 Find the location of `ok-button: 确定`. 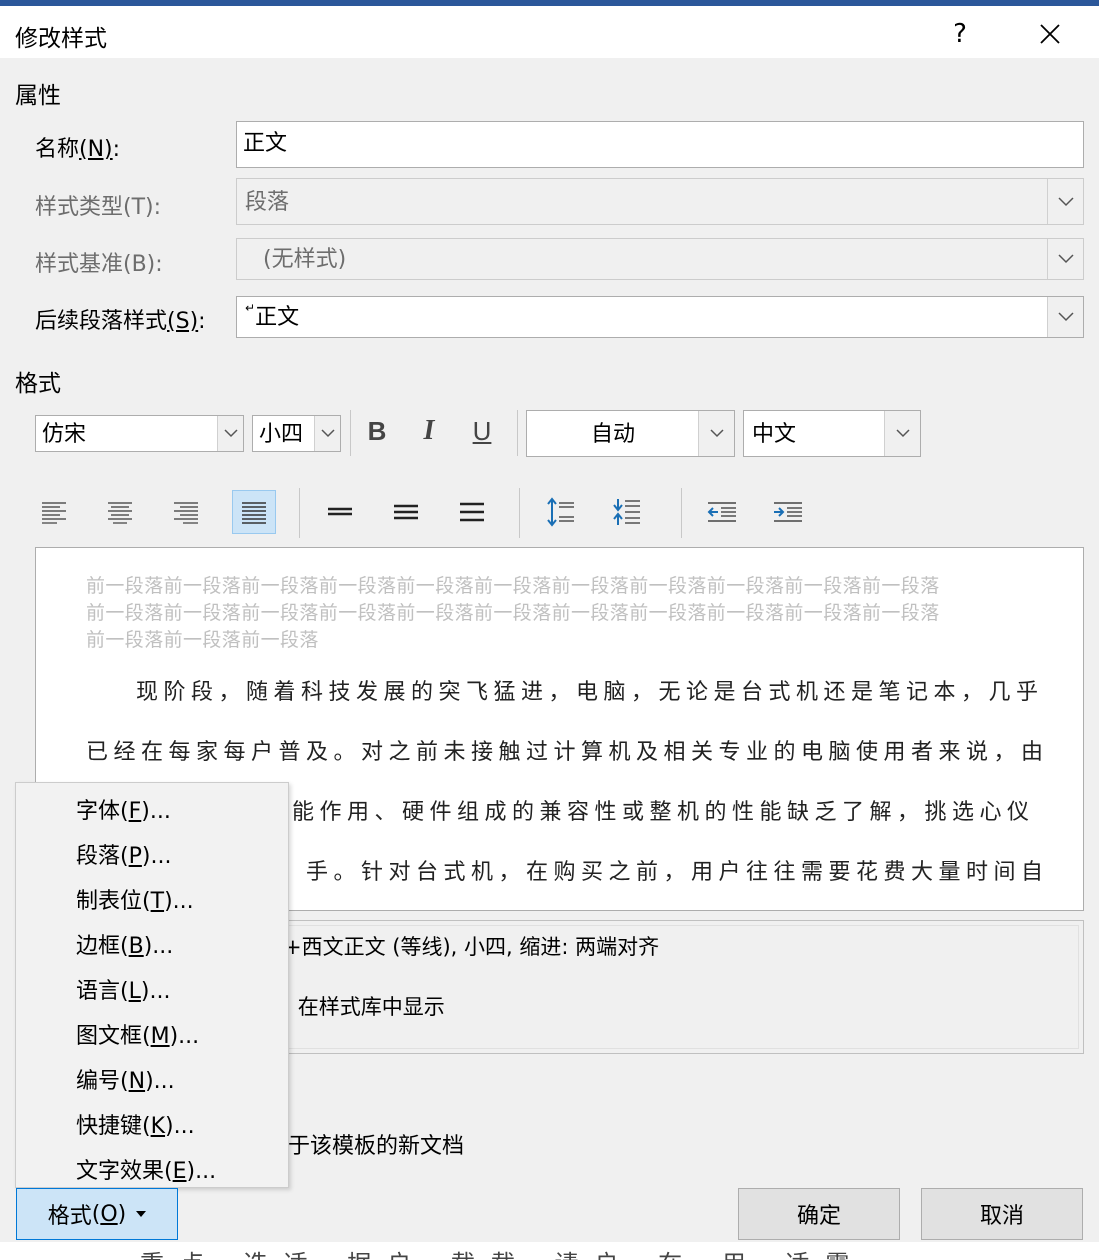

ok-button: 确定 is located at coordinates (819, 1214).